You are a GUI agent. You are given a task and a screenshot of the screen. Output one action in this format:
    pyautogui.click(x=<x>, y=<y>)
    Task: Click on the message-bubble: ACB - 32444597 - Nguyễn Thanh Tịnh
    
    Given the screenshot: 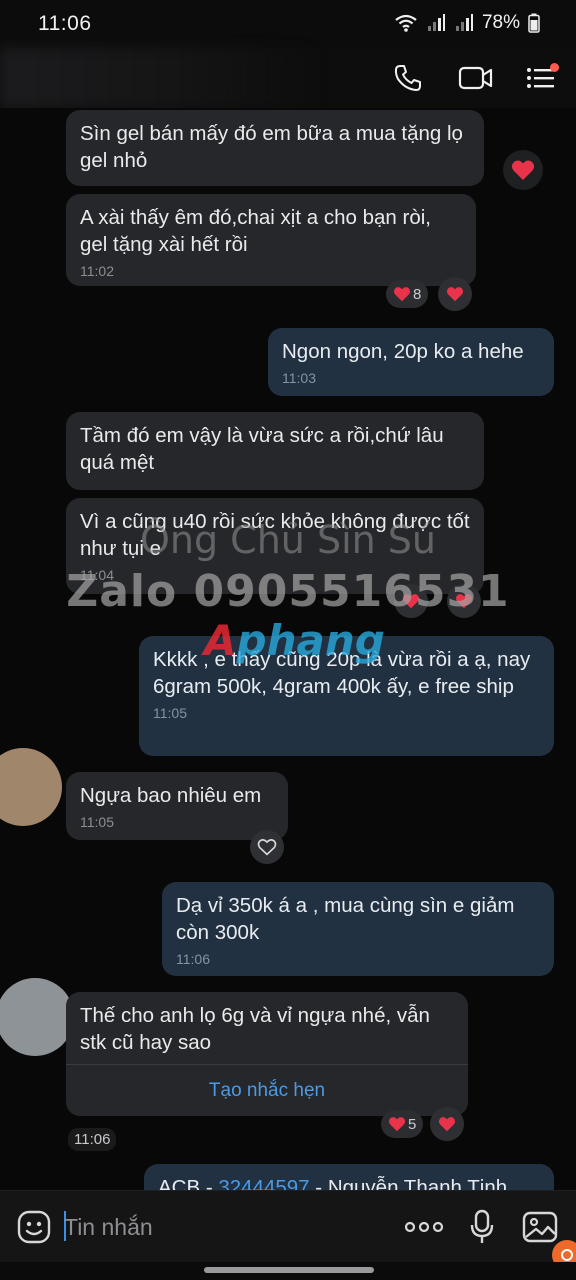 What is the action you would take?
    pyautogui.click(x=349, y=1177)
    